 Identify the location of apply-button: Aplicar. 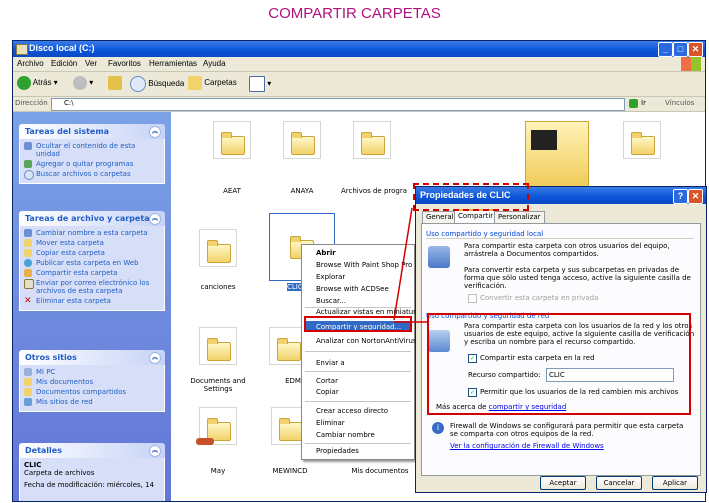
(675, 483).